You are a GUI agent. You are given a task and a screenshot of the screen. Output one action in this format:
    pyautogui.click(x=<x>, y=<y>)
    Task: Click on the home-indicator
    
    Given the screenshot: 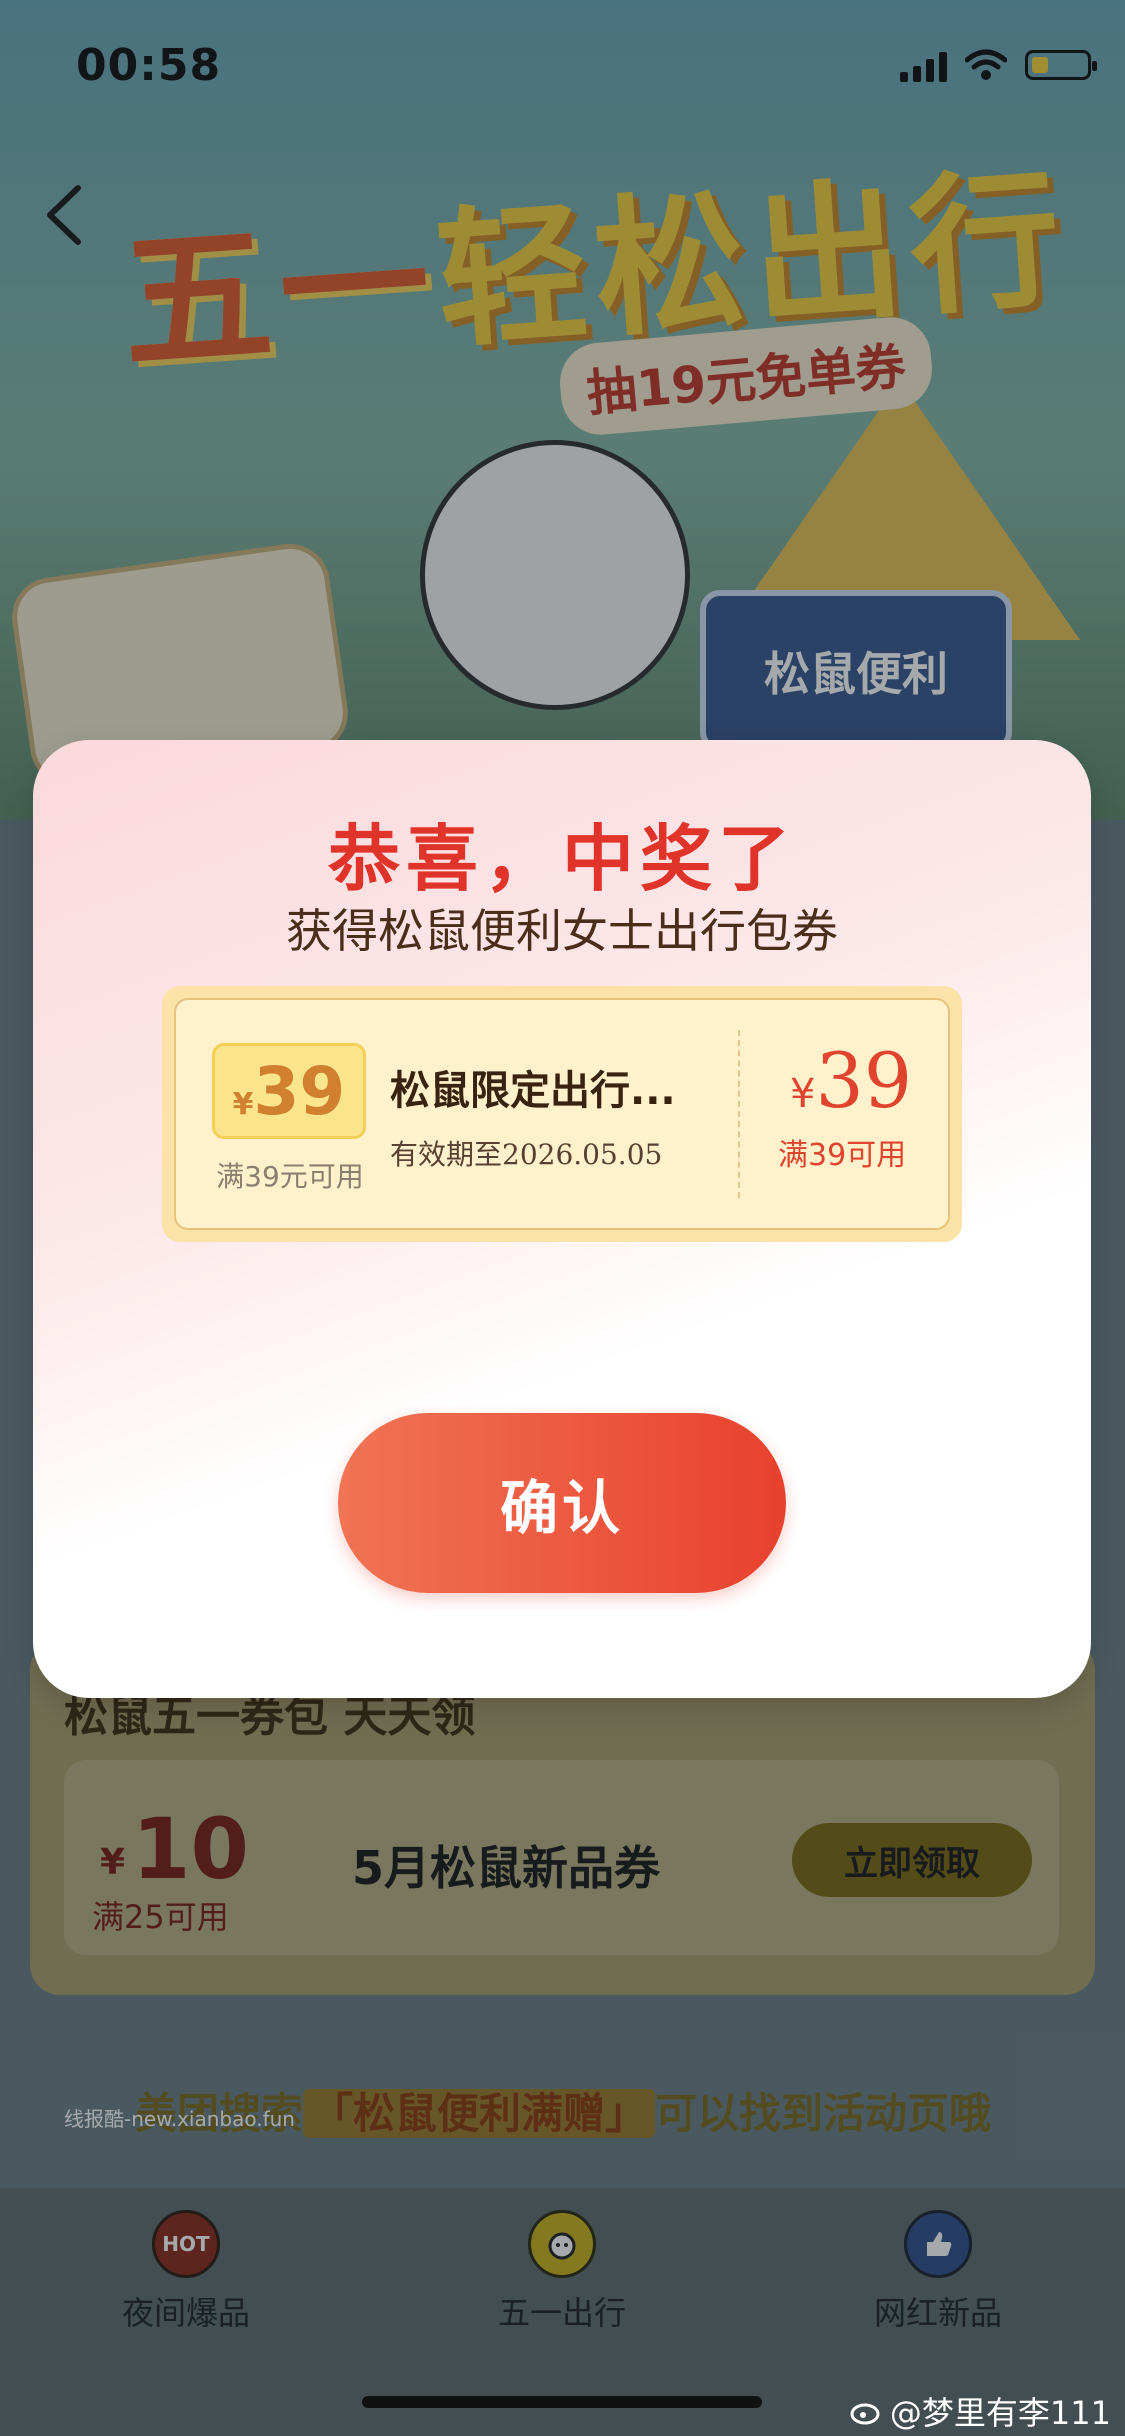 What is the action you would take?
    pyautogui.click(x=562, y=2402)
    